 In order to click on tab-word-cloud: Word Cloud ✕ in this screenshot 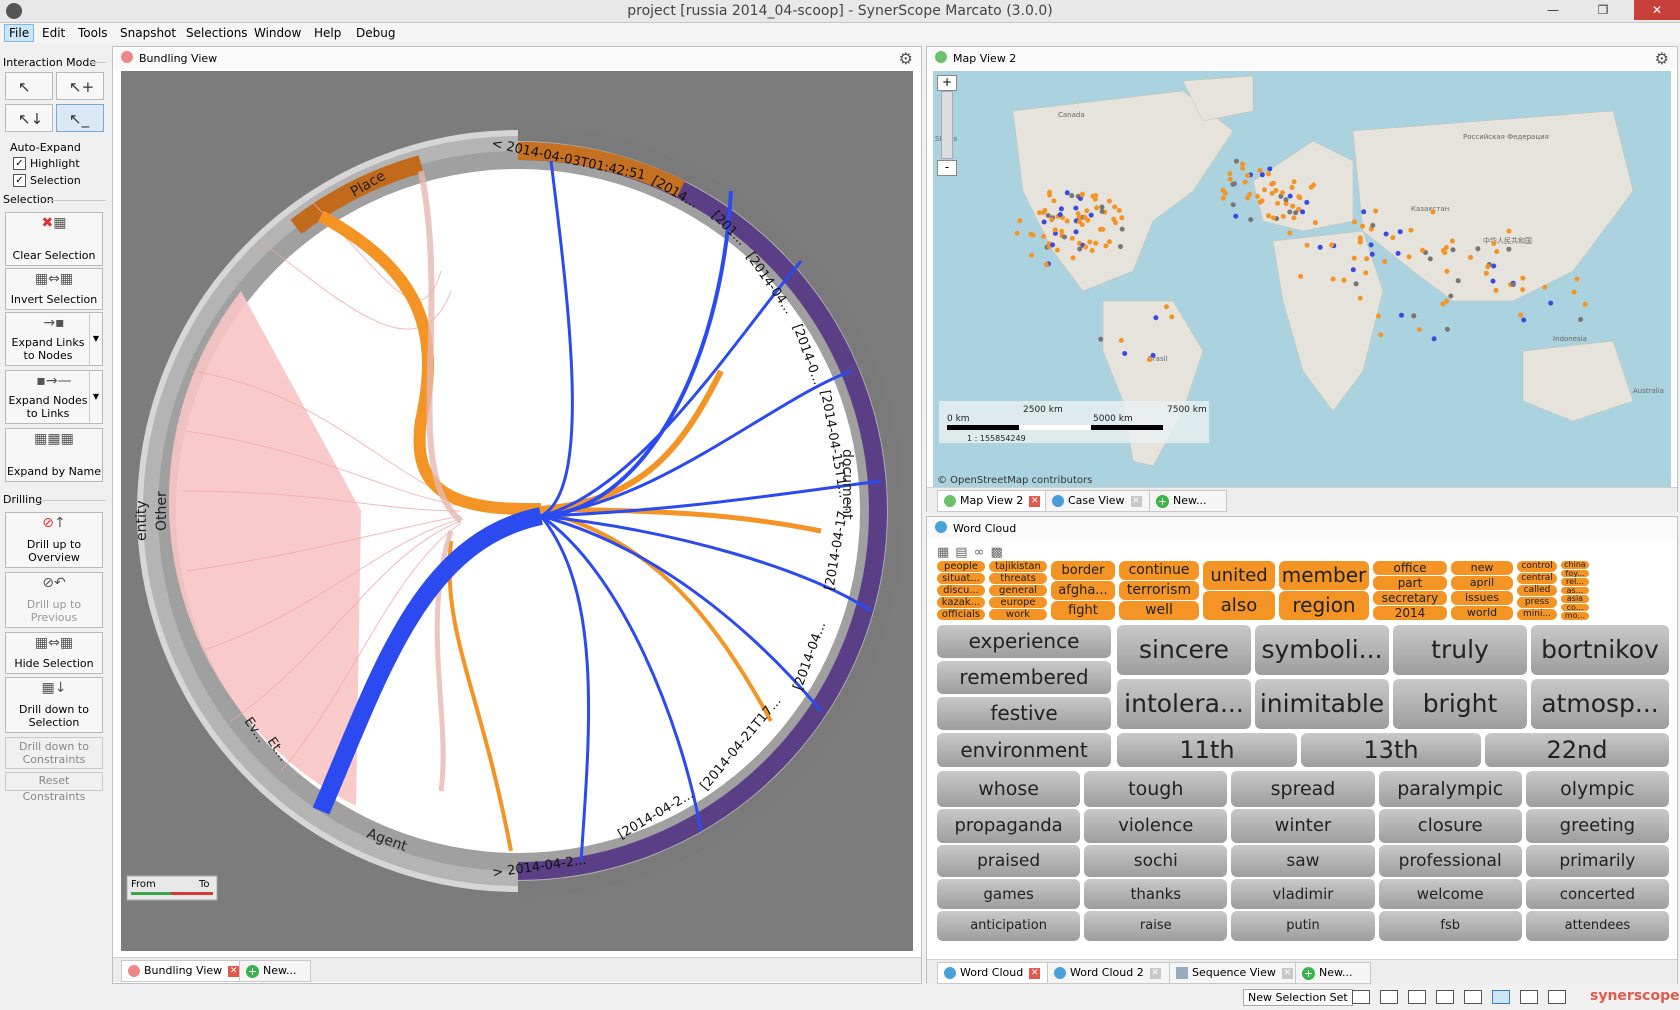, I will do `click(993, 973)`.